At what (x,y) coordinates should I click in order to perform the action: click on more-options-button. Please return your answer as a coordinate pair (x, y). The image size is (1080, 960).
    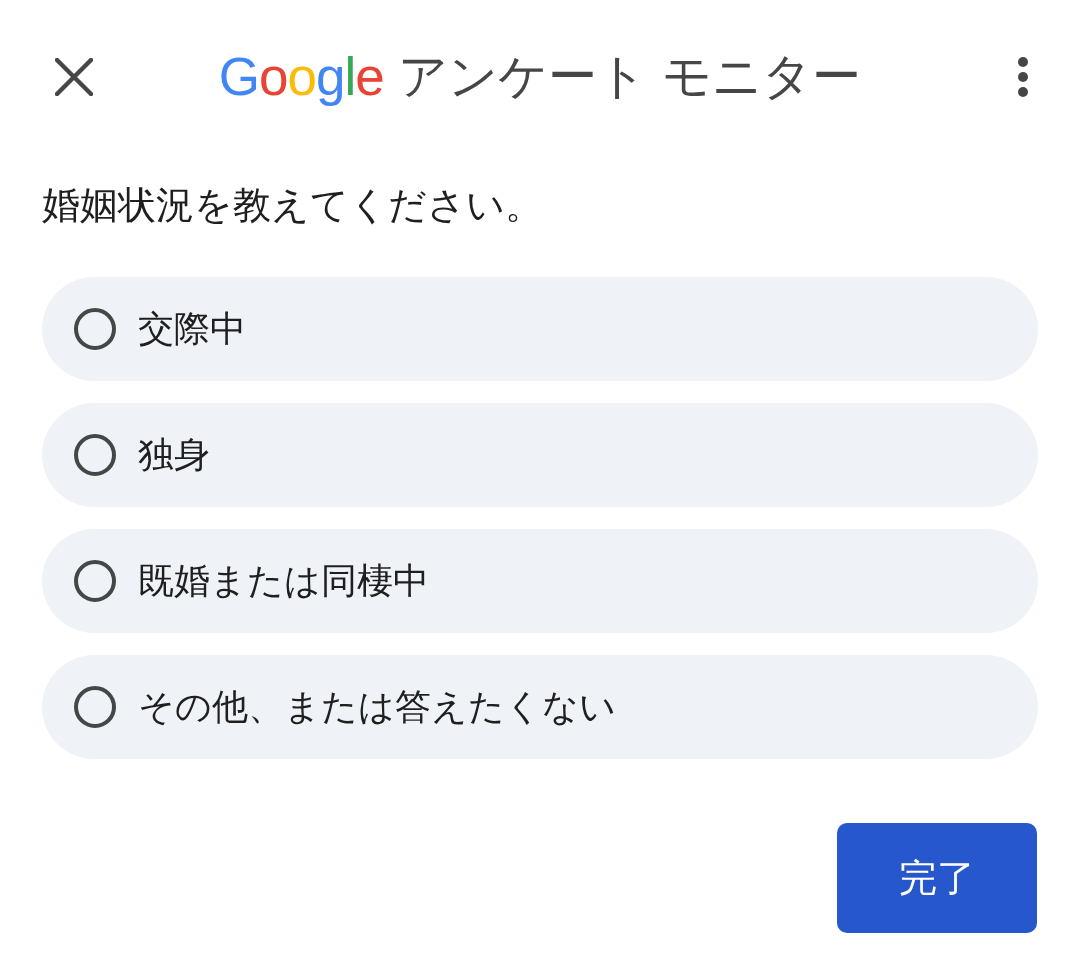
    Looking at the image, I should click on (1023, 77).